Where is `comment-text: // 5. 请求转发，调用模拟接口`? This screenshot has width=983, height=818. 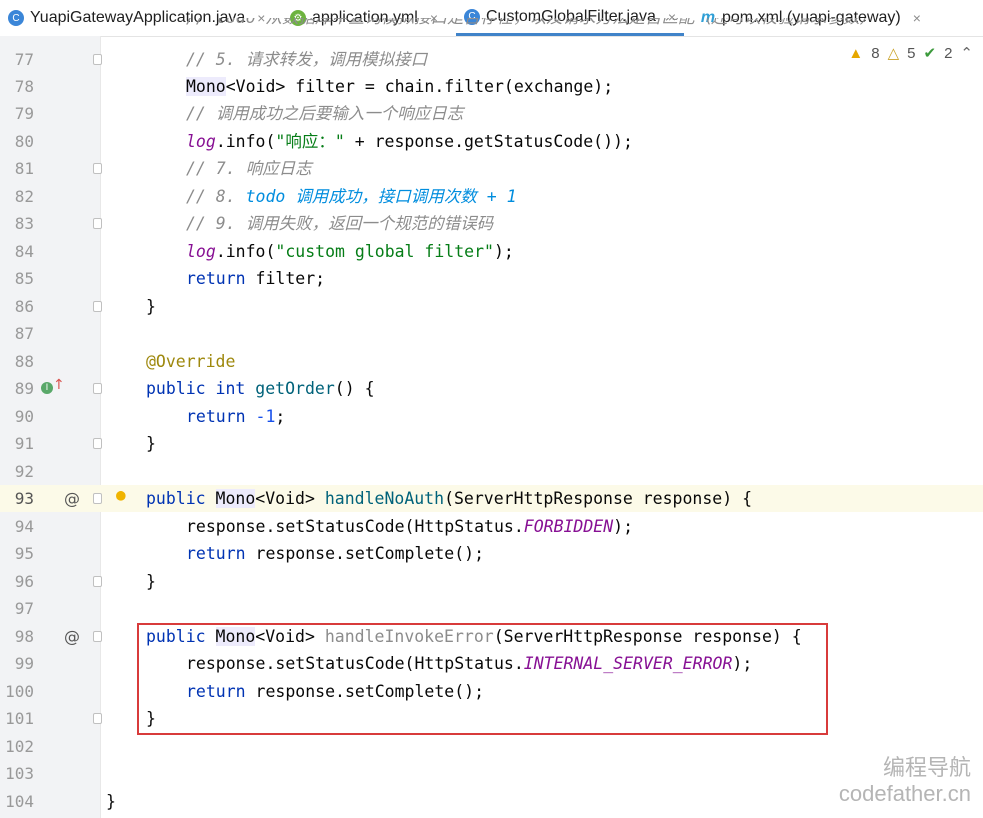
comment-text: // 5. 请求转发，调用模拟接口 is located at coordinates (307, 59).